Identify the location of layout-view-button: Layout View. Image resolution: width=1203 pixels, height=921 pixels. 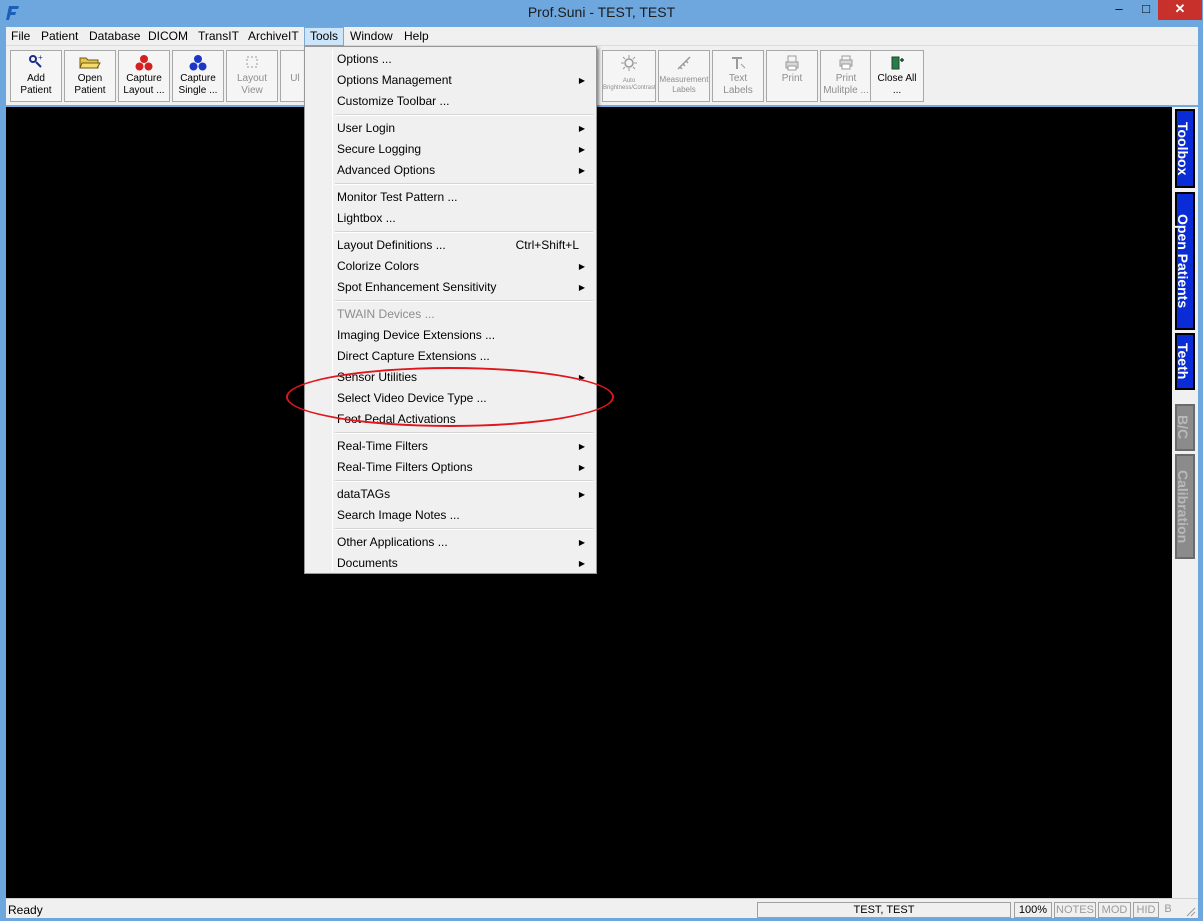
(252, 76).